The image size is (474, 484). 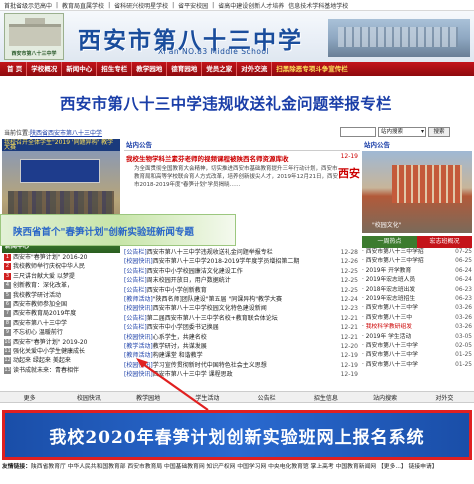 I want to click on announcement-row: [公告栏]西安市中小学团委书记换届 12-21, so click(x=242, y=327).